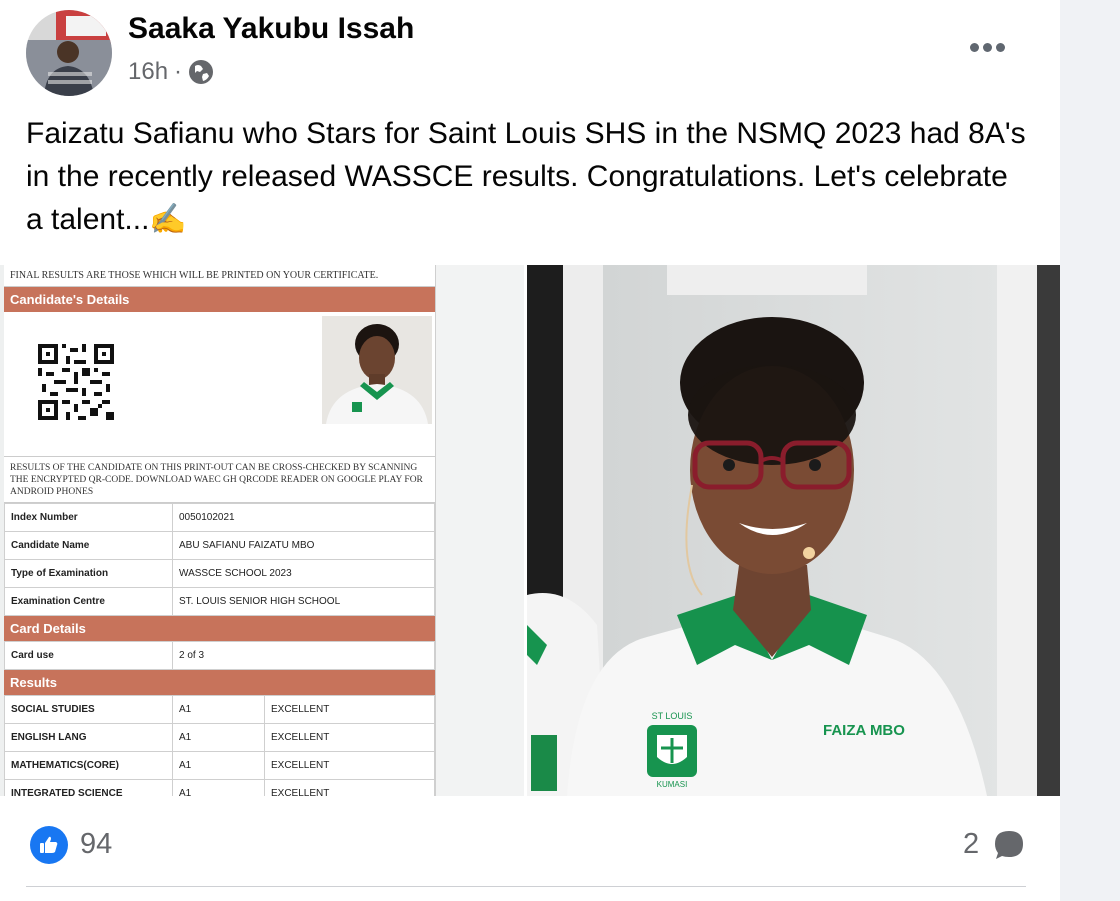  Describe the element at coordinates (303, 573) in the screenshot. I see `detail-value: WASSCE SCHOOL 2023` at that location.